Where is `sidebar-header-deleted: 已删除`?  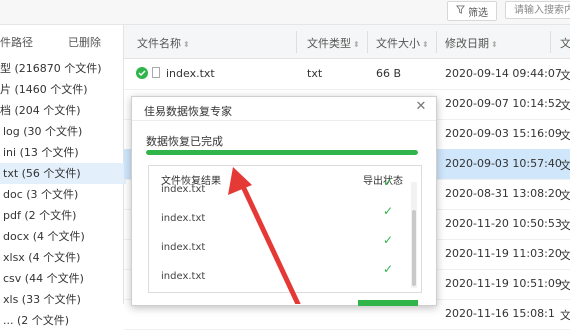 sidebar-header-deleted: 已删除 is located at coordinates (84, 42).